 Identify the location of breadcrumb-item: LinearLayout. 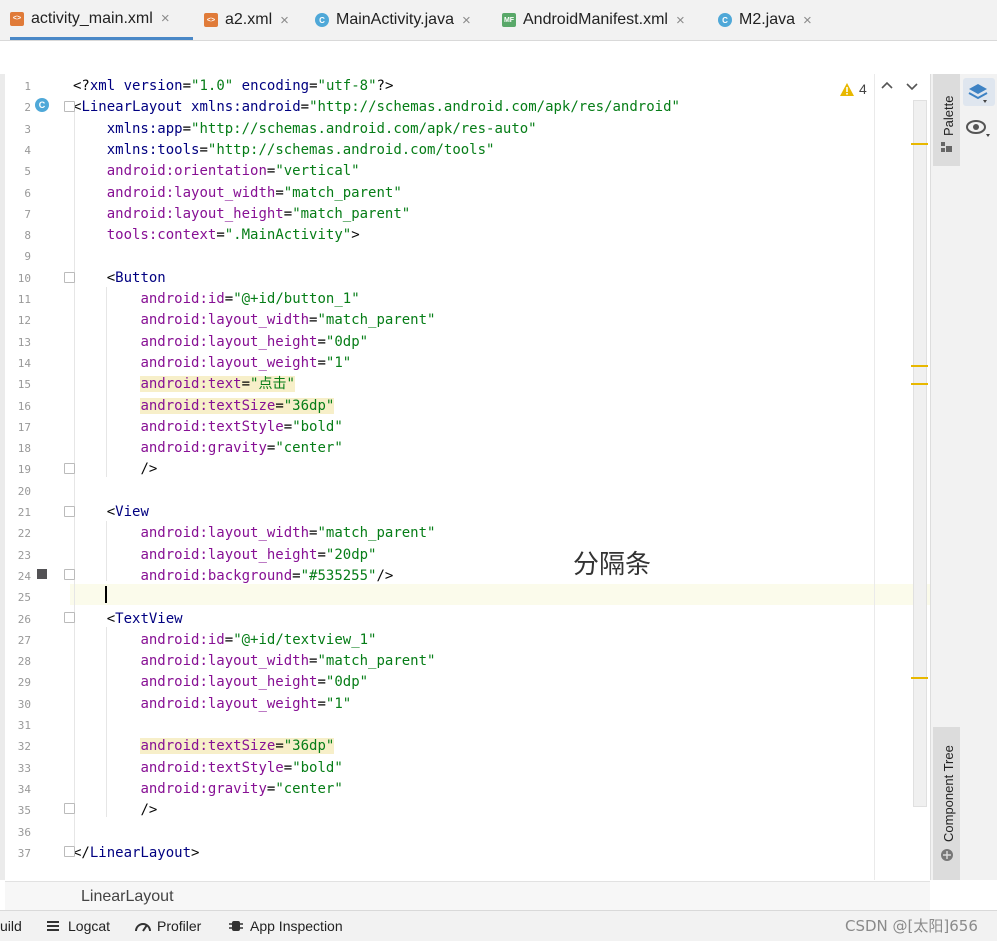
(127, 897).